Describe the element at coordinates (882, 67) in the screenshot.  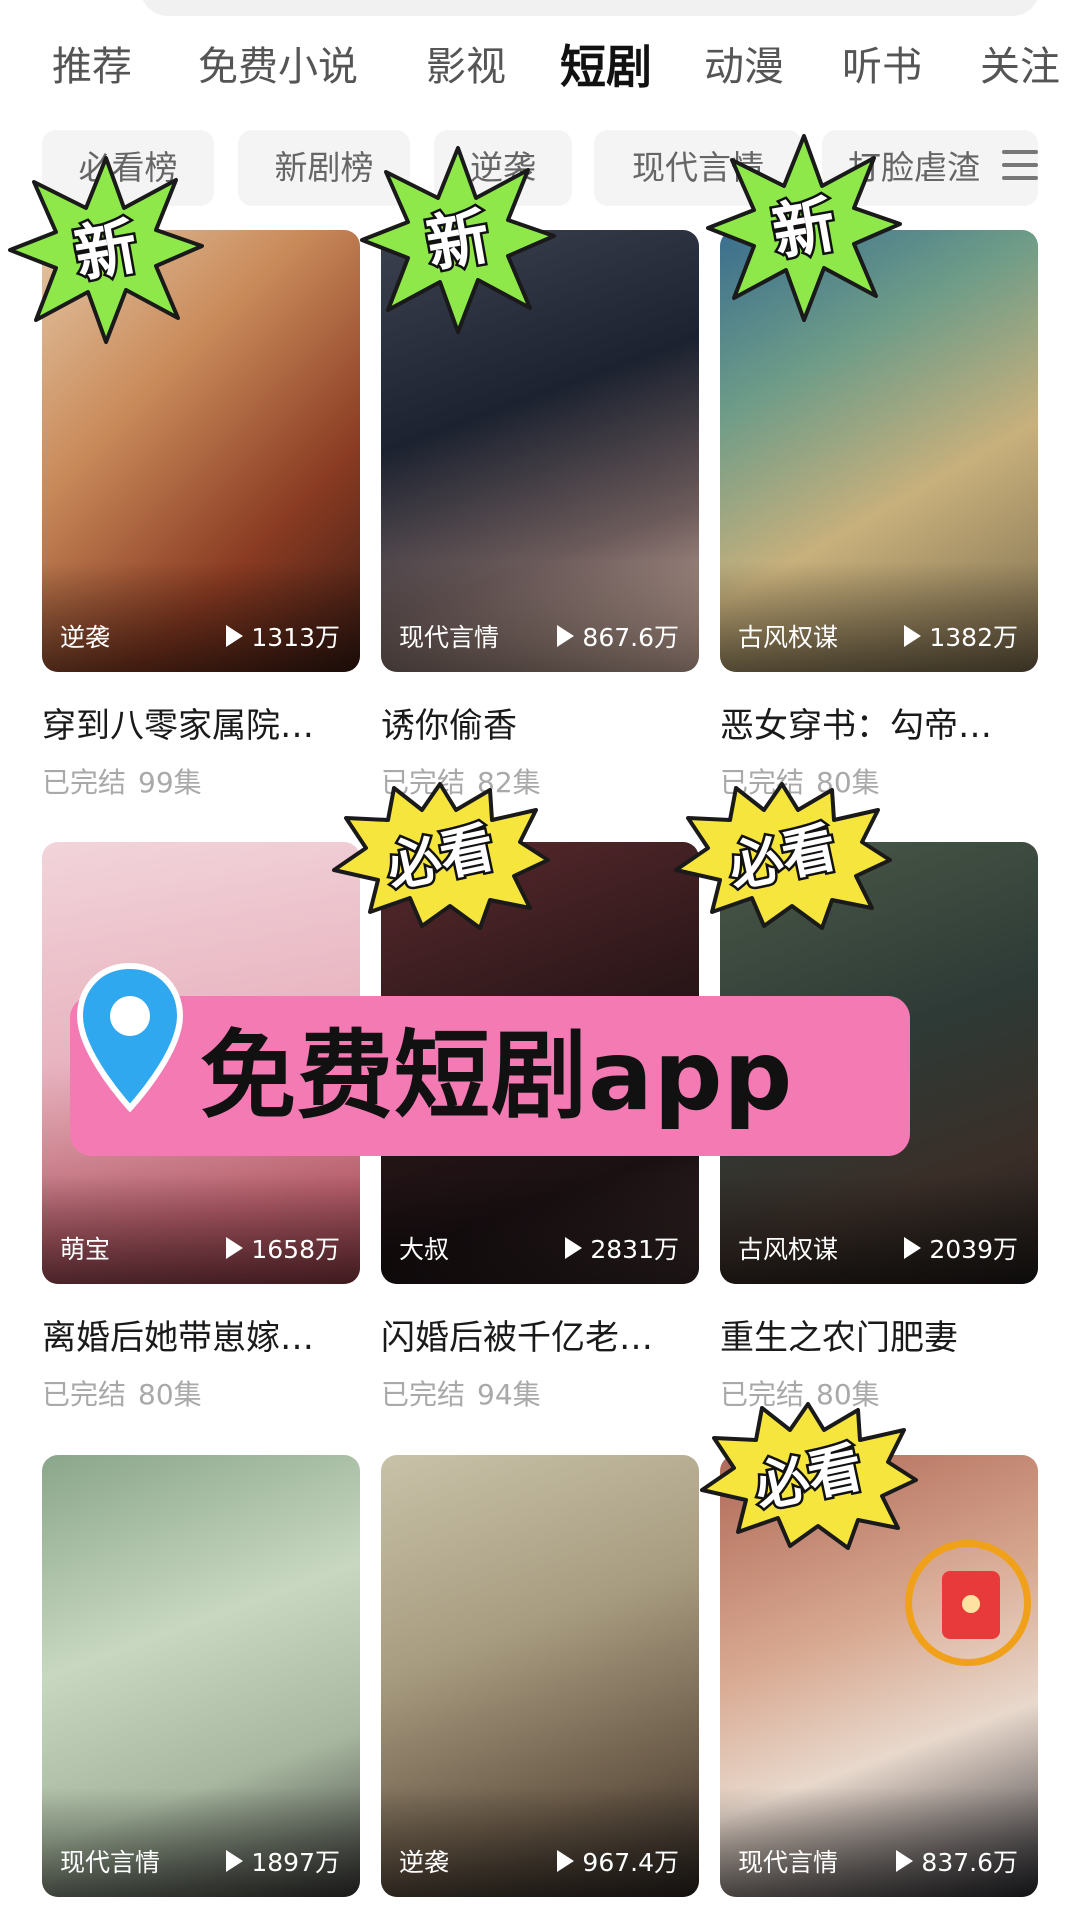
I see `tab-audiobooks: 听书` at that location.